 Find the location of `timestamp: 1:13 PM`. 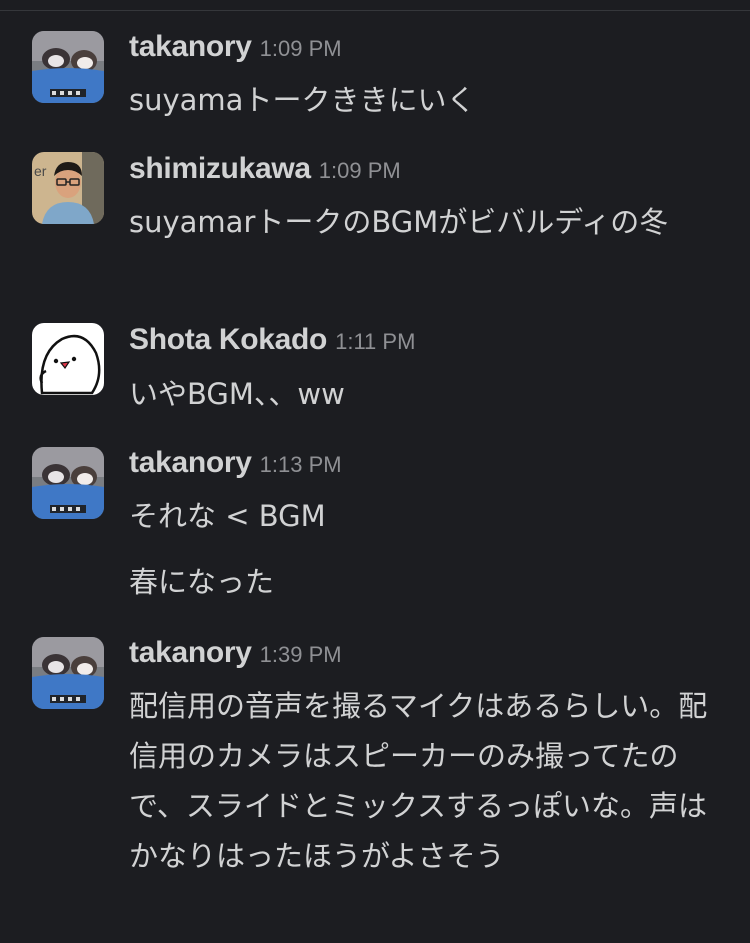

timestamp: 1:13 PM is located at coordinates (301, 464).